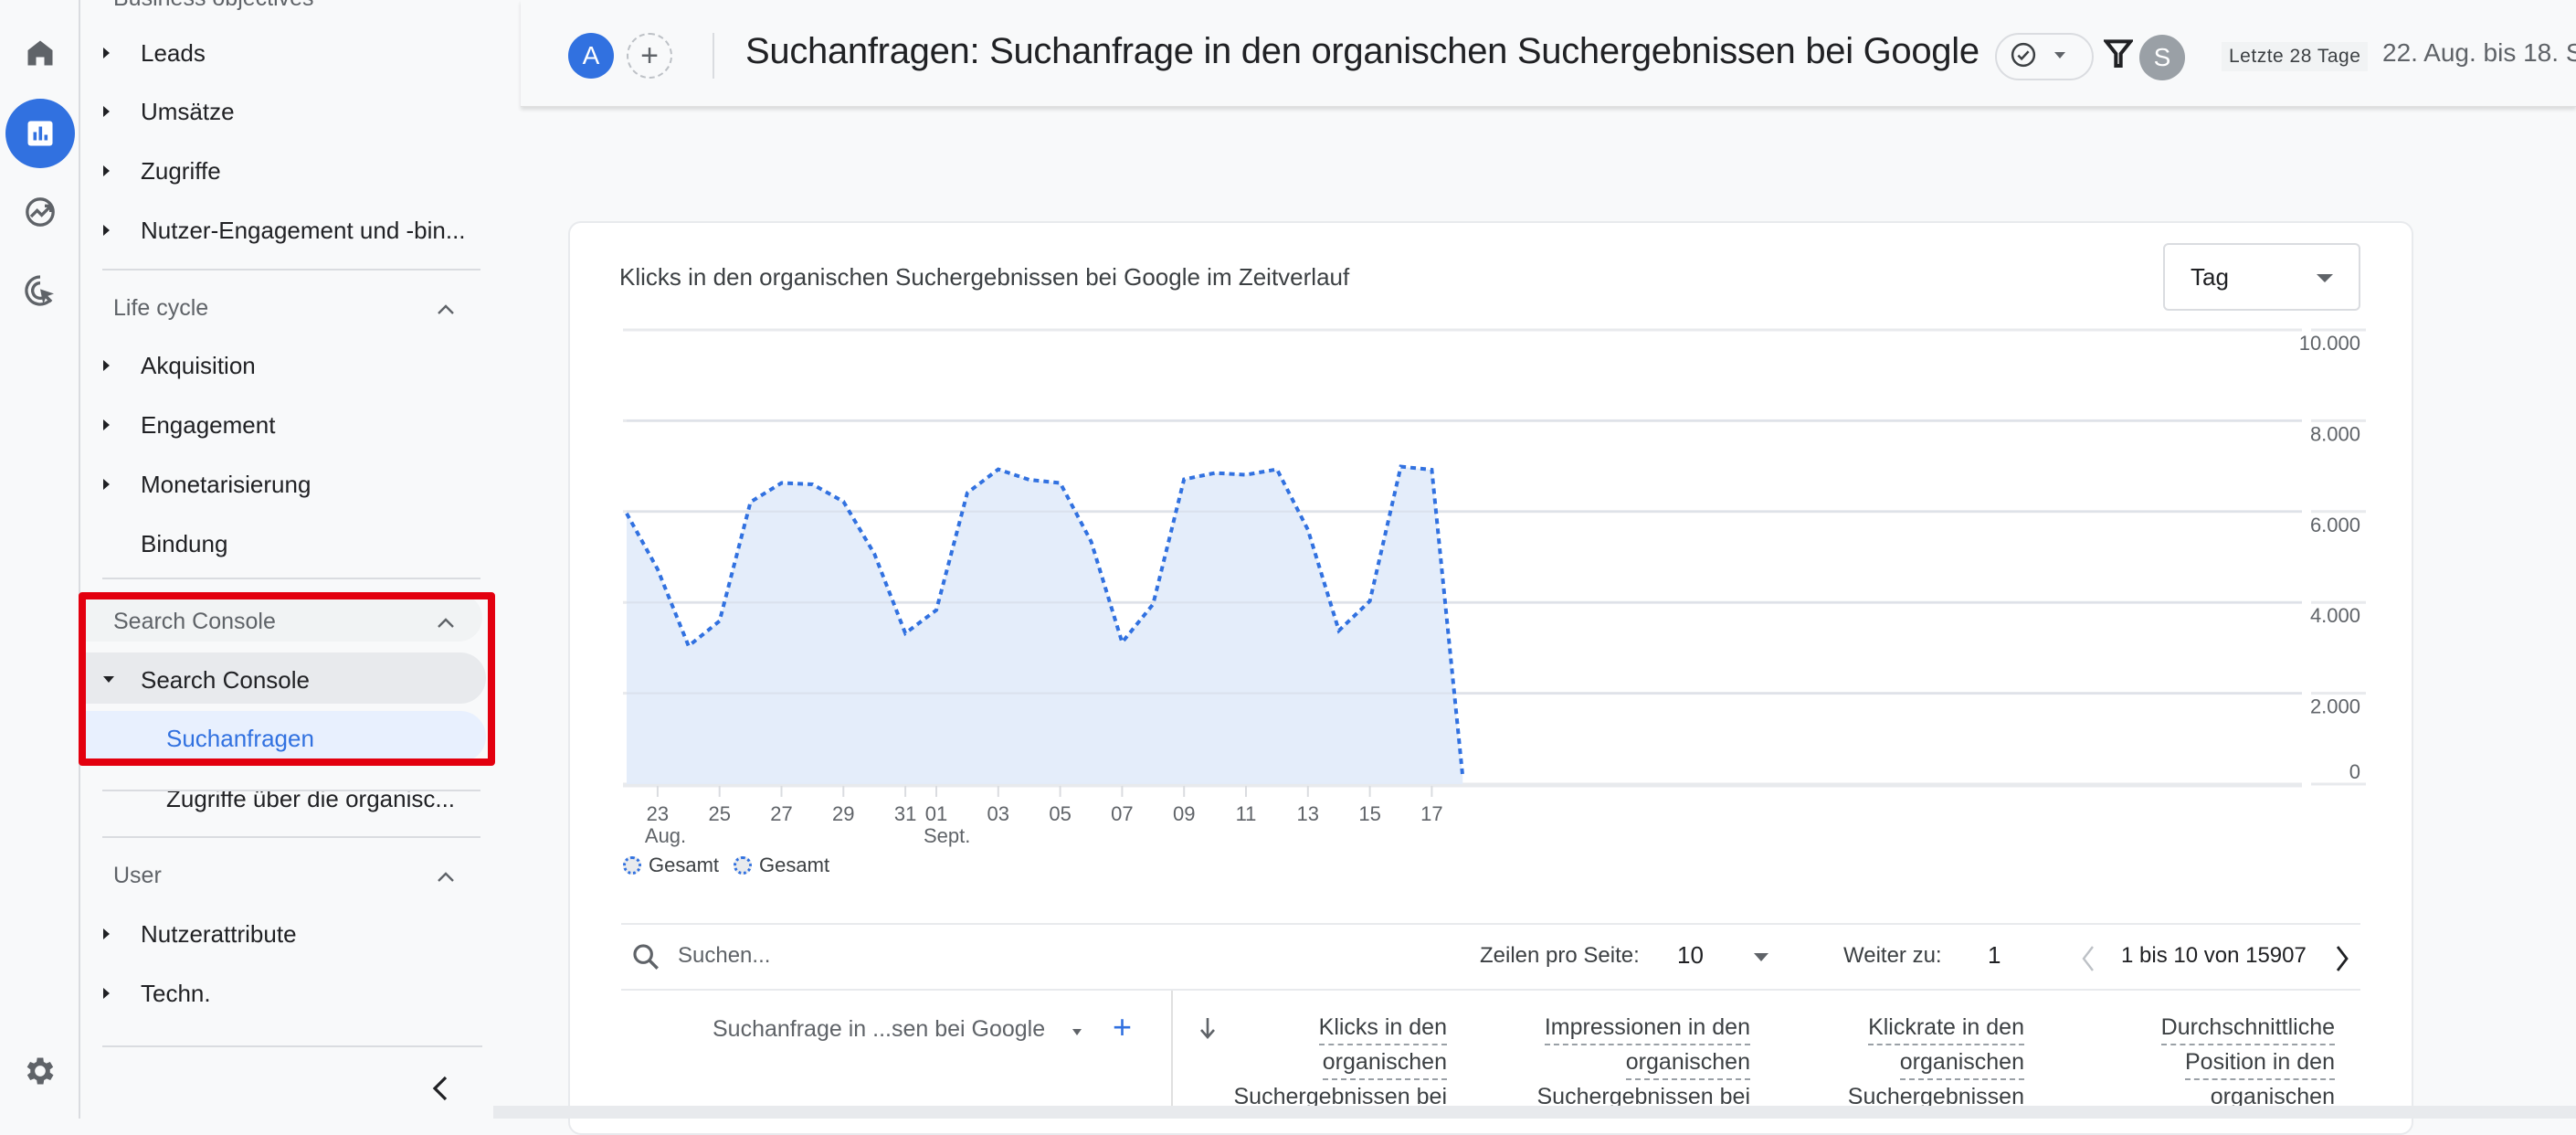 The height and width of the screenshot is (1135, 2576). Describe the element at coordinates (905, 813) in the screenshot. I see `x-tick-label: 31` at that location.